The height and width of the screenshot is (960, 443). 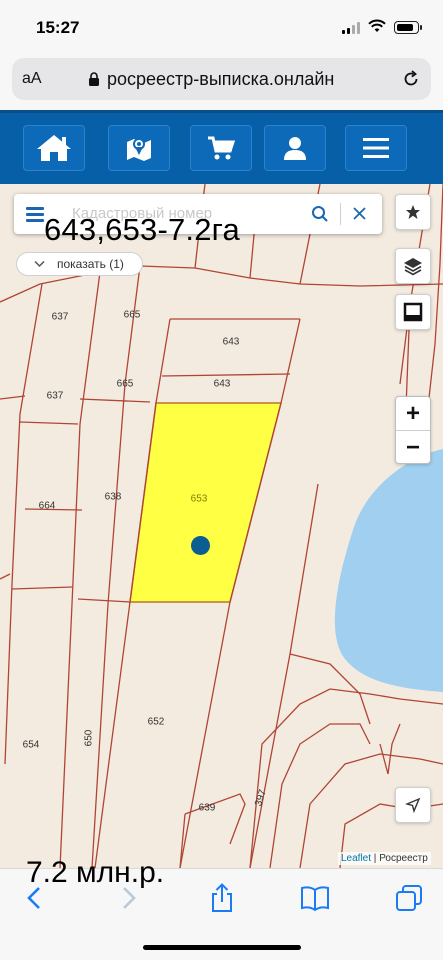 What do you see at coordinates (58, 27) in the screenshot?
I see `status-time: 15:27` at bounding box center [58, 27].